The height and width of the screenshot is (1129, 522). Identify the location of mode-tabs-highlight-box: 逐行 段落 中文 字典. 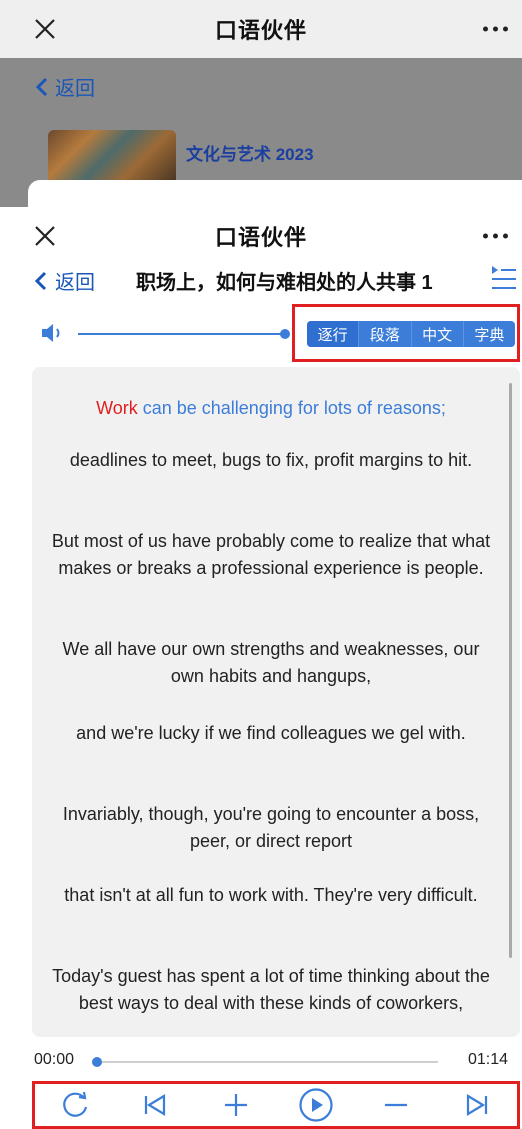
(406, 333).